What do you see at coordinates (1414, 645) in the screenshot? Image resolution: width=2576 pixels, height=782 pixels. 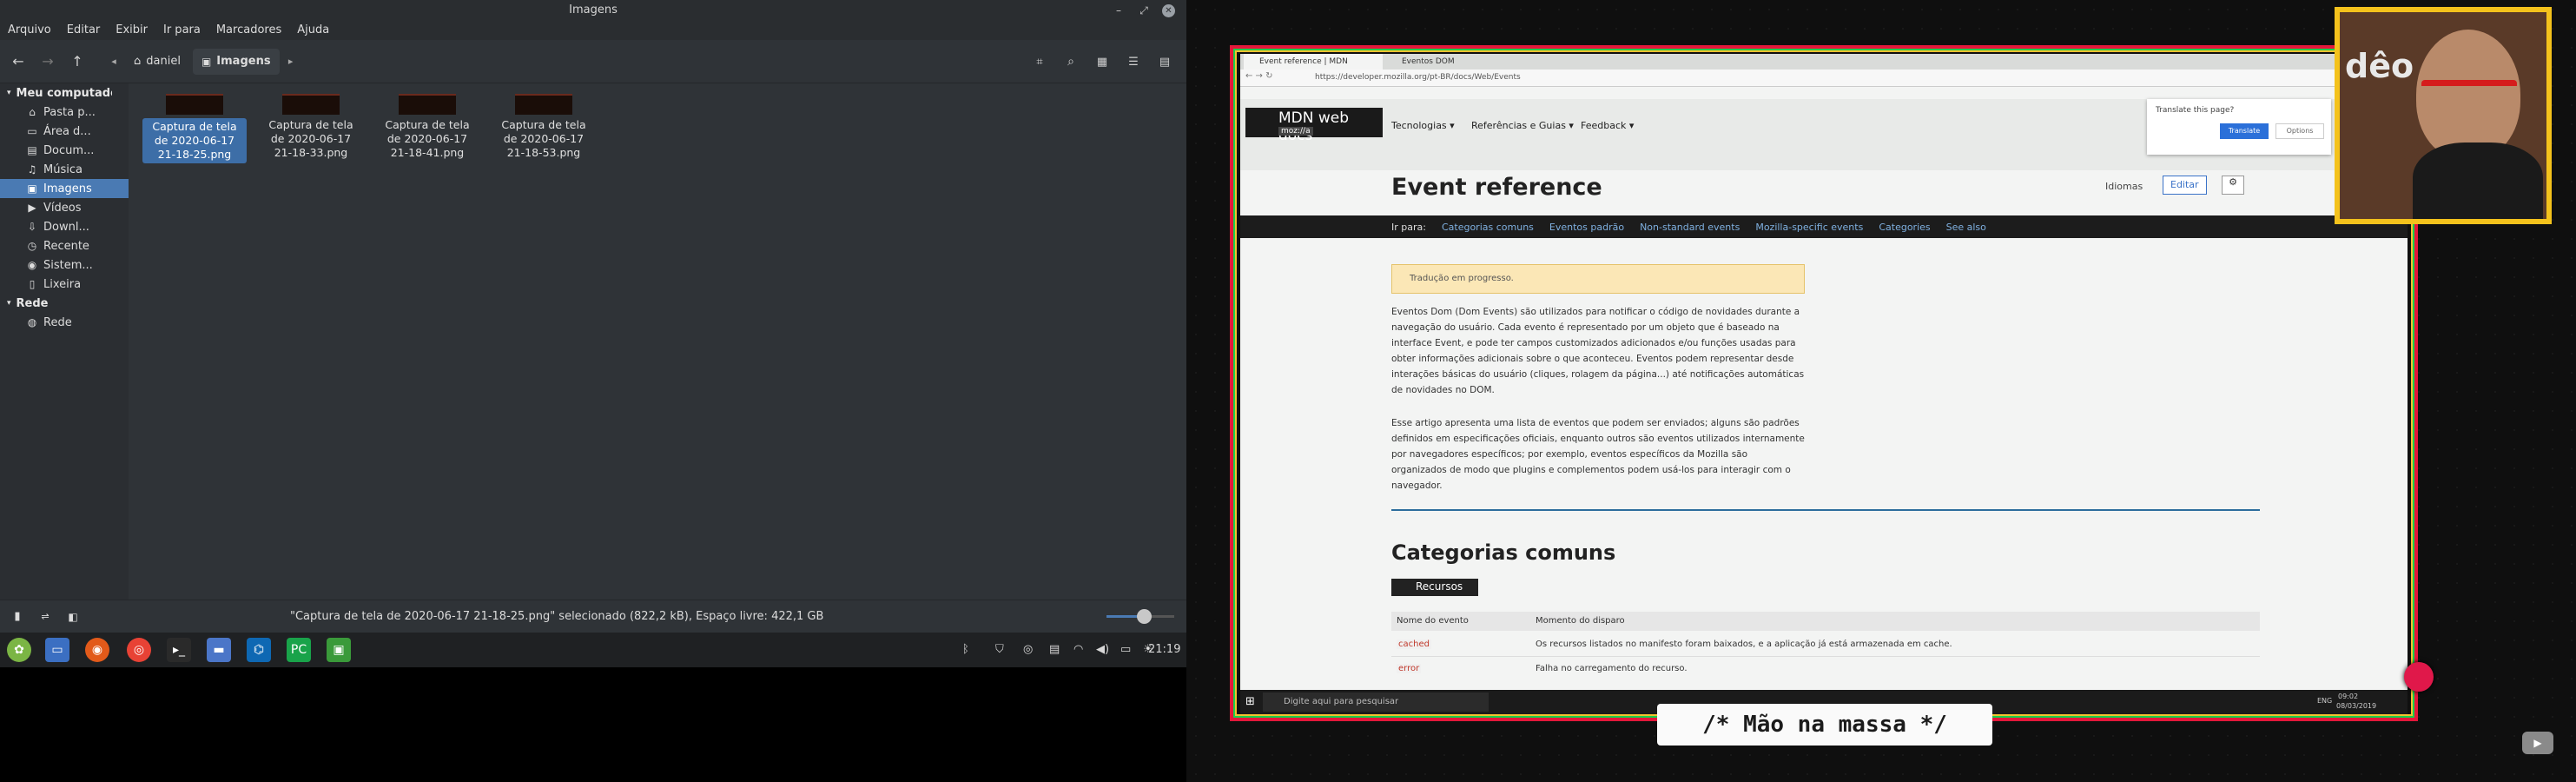 I see `event-name: cached` at bounding box center [1414, 645].